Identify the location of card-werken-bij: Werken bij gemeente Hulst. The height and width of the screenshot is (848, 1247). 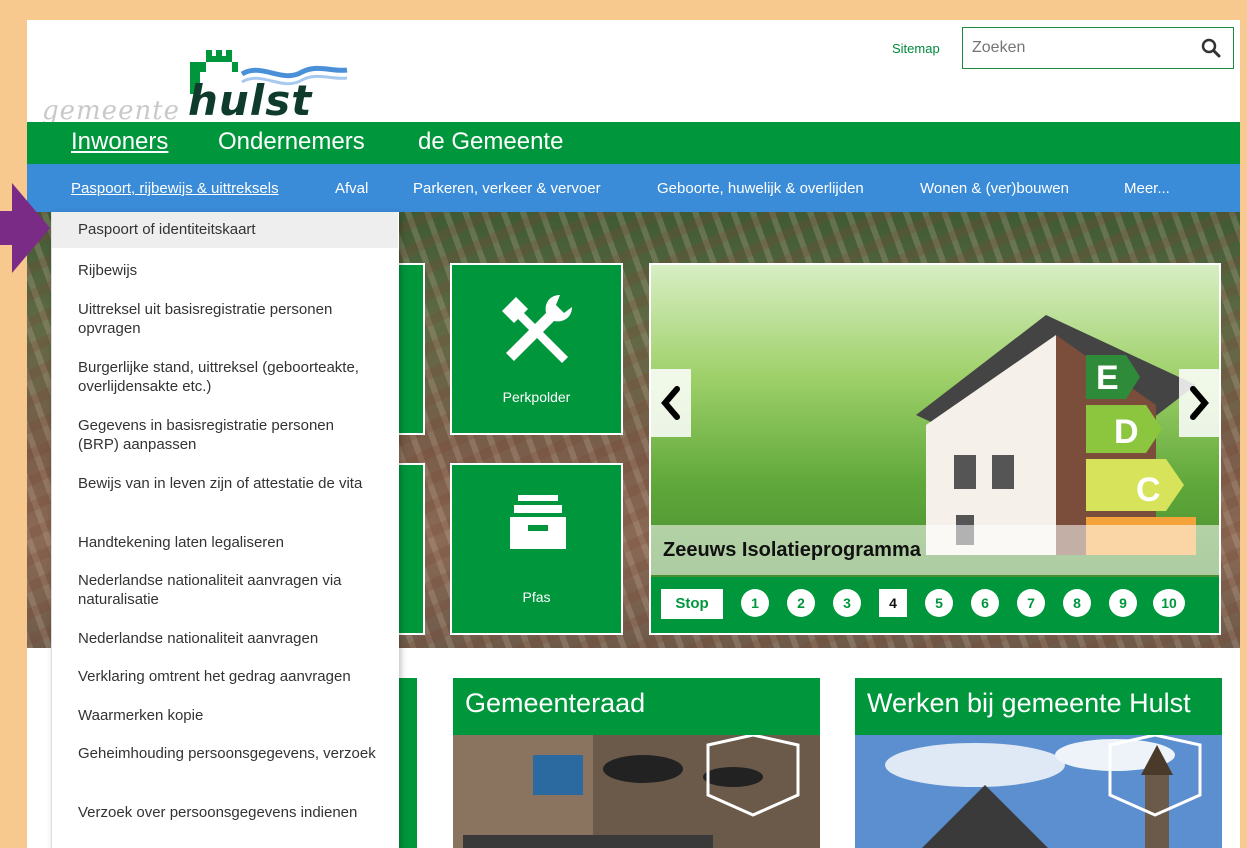
(1038, 763).